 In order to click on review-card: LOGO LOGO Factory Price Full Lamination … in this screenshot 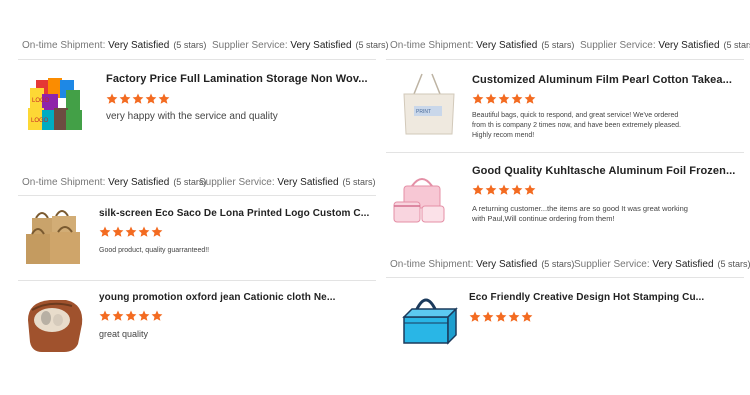, I will do `click(197, 104)`.